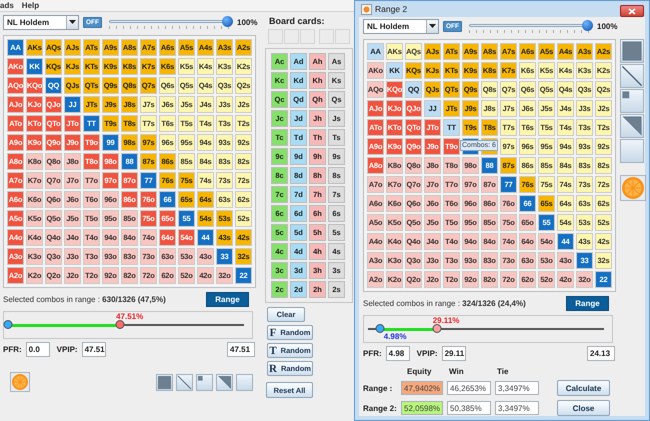 This screenshot has width=650, height=421. I want to click on window-title: Range 2, so click(391, 9).